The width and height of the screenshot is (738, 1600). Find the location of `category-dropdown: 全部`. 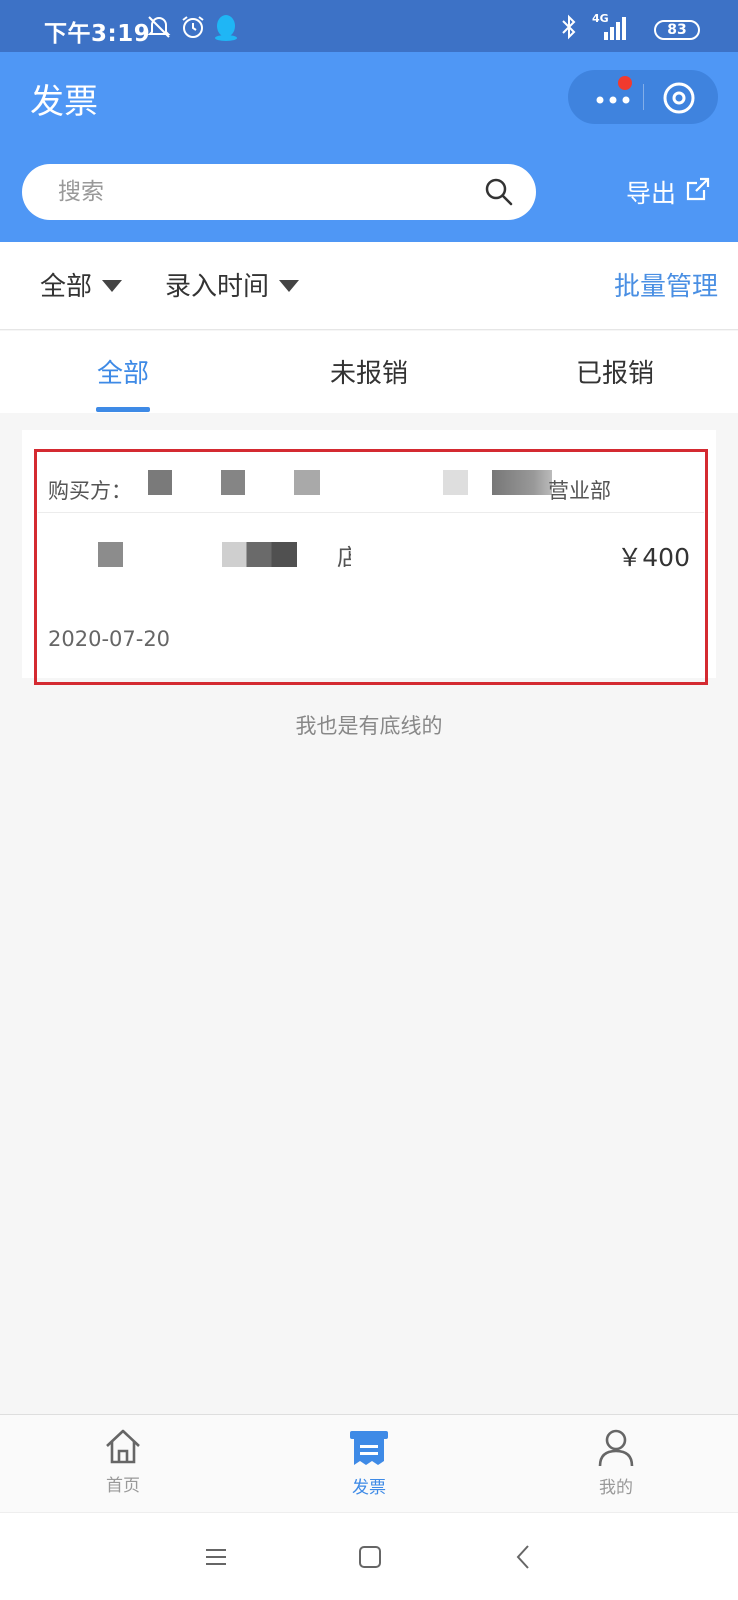

category-dropdown: 全部 is located at coordinates (81, 284).